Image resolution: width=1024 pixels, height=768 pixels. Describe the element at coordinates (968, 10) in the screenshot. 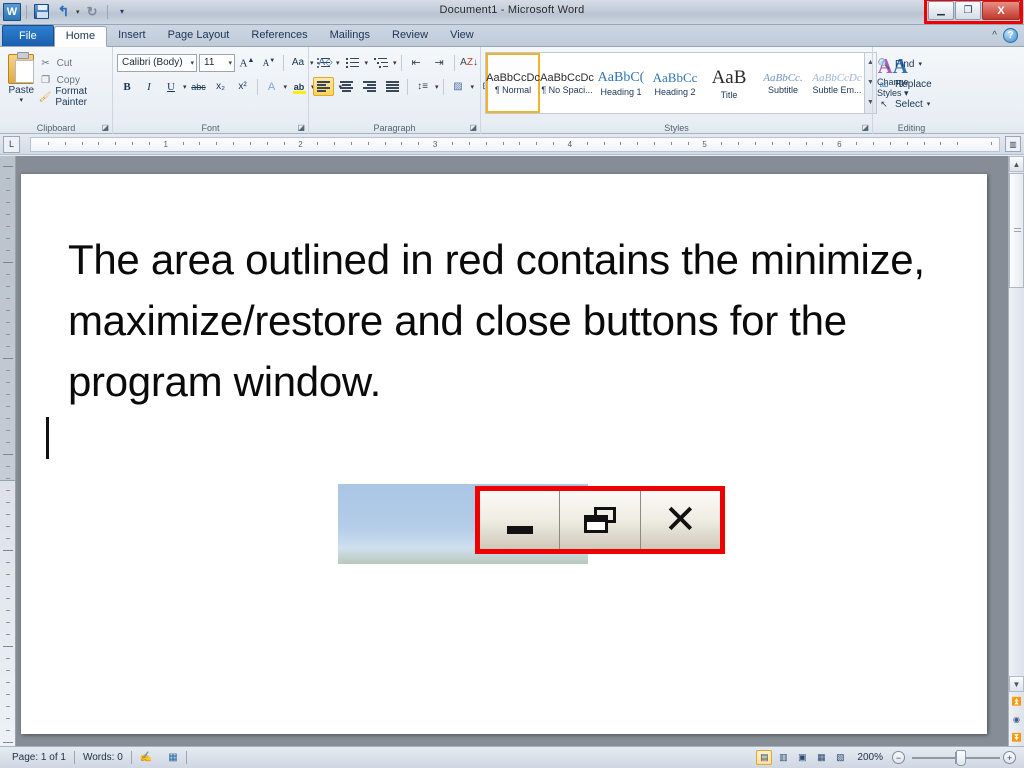

I see `restore-button: ❐` at that location.